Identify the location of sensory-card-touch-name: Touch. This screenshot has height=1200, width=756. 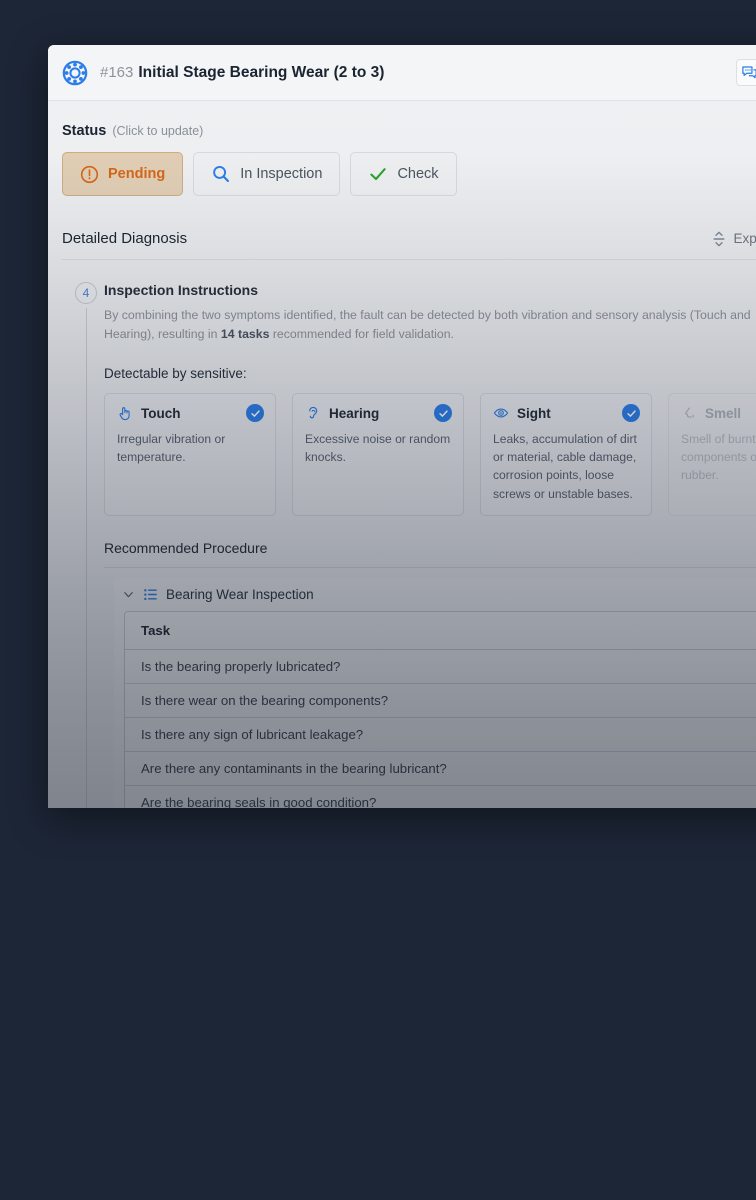
(161, 413).